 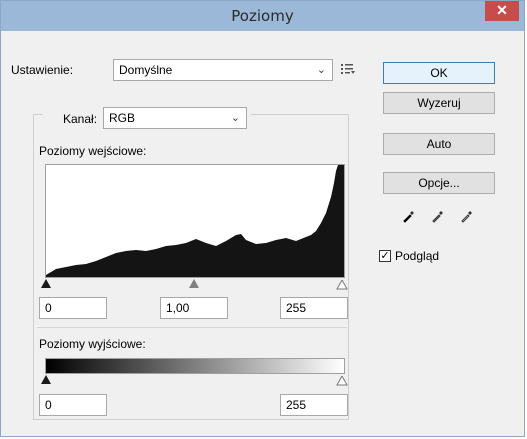 I want to click on close-button: ✕, so click(x=502, y=11).